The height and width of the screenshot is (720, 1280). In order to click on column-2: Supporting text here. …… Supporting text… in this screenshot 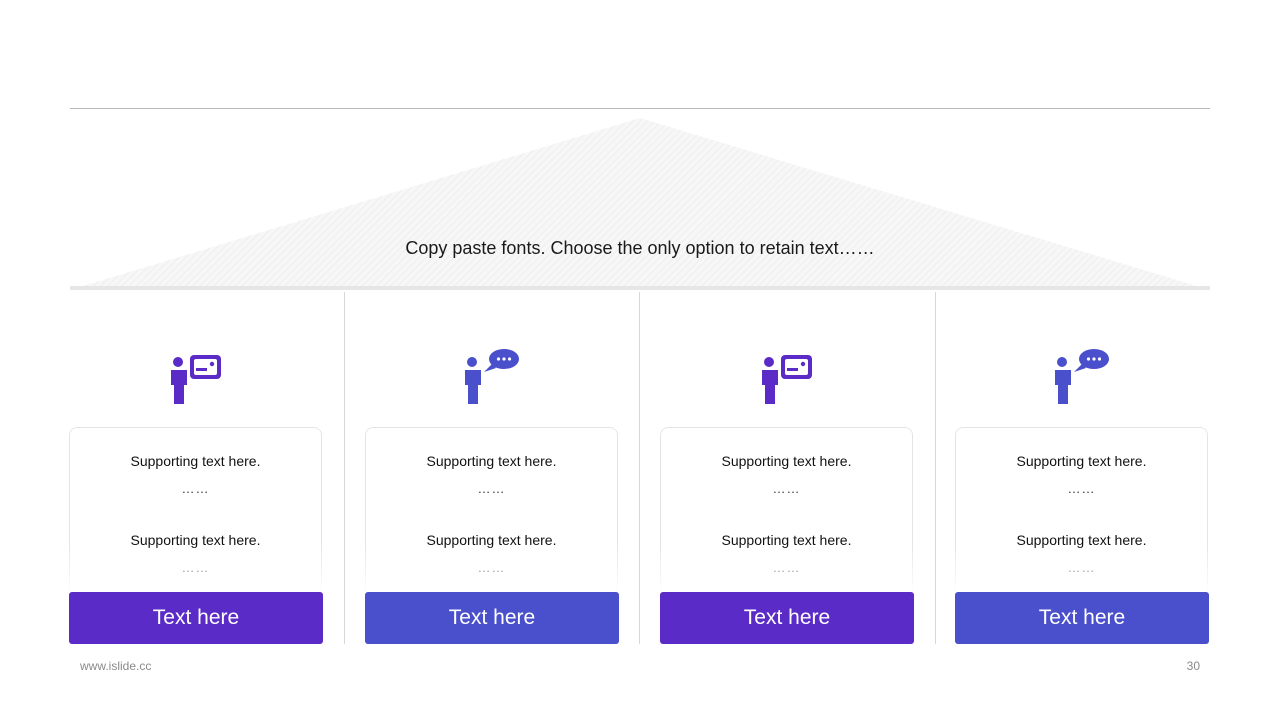, I will do `click(492, 468)`.